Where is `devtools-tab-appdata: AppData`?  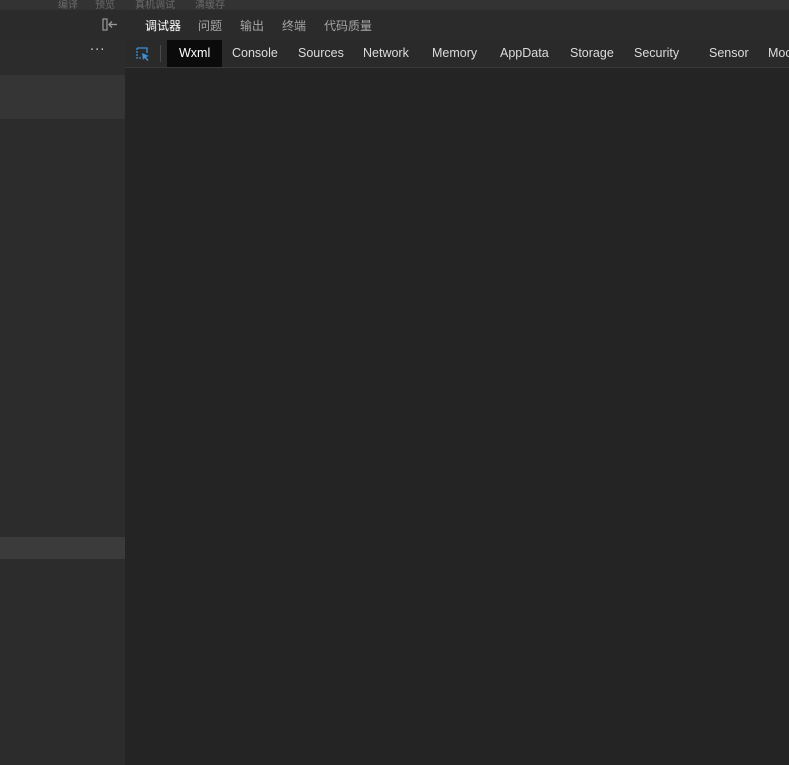 devtools-tab-appdata: AppData is located at coordinates (524, 53).